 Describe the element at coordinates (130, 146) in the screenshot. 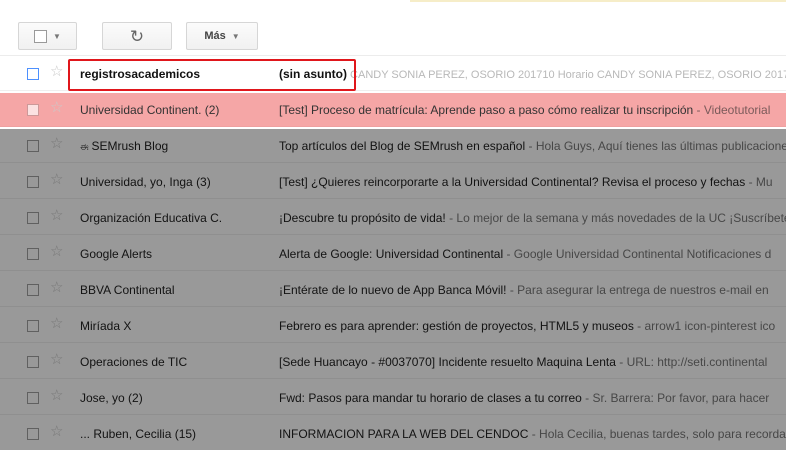

I see `email-sender-name: SEMrush Blog` at that location.